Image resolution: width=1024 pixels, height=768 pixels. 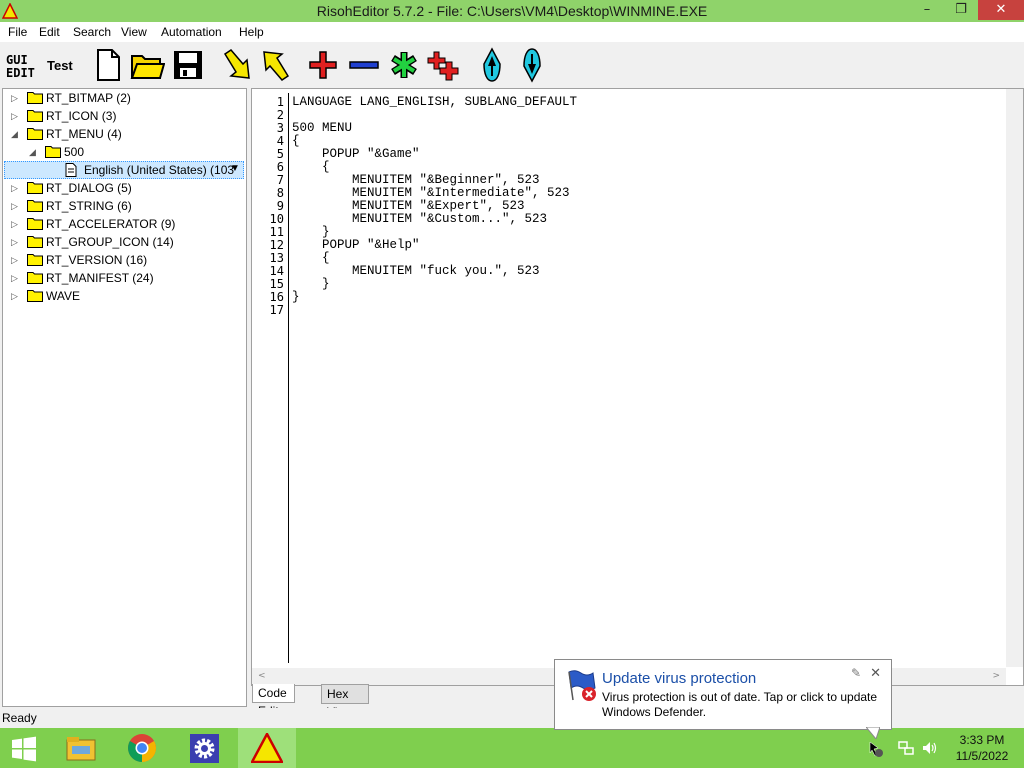 I want to click on save-icon, so click(x=188, y=65).